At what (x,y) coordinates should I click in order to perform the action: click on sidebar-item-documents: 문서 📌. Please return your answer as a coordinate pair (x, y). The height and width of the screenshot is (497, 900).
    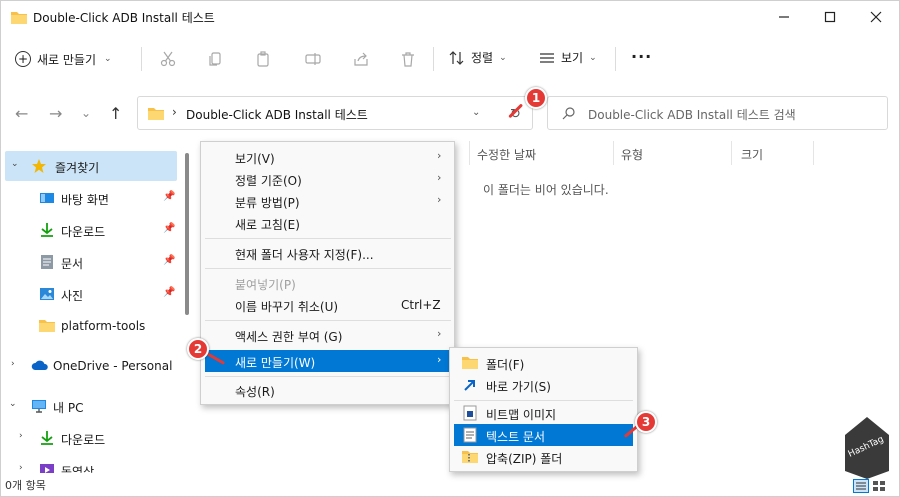
    Looking at the image, I should click on (90, 262).